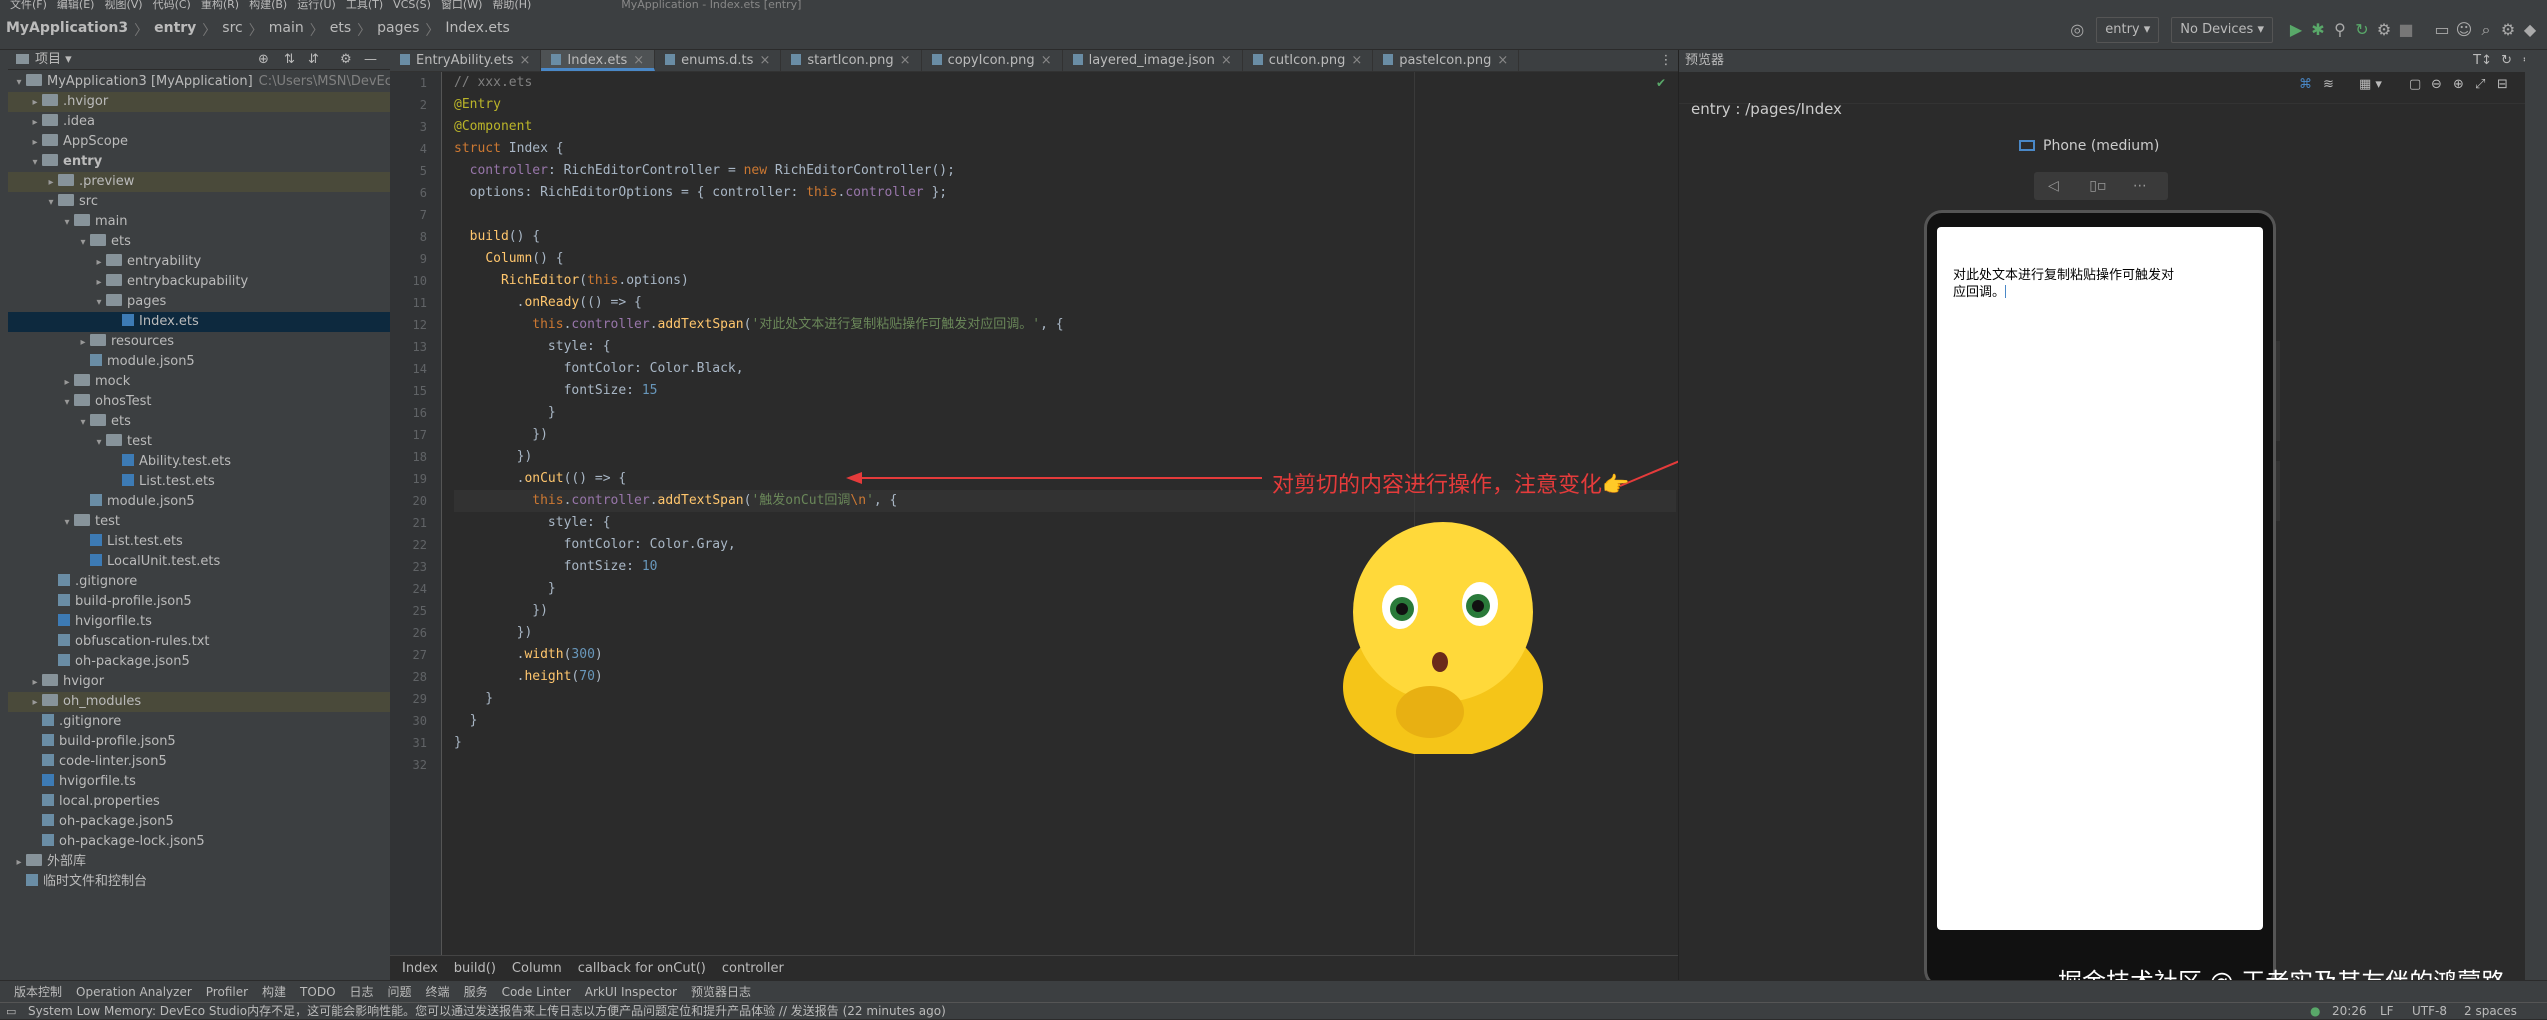  What do you see at coordinates (2502, 84) in the screenshot?
I see `split-icon: ⊟` at bounding box center [2502, 84].